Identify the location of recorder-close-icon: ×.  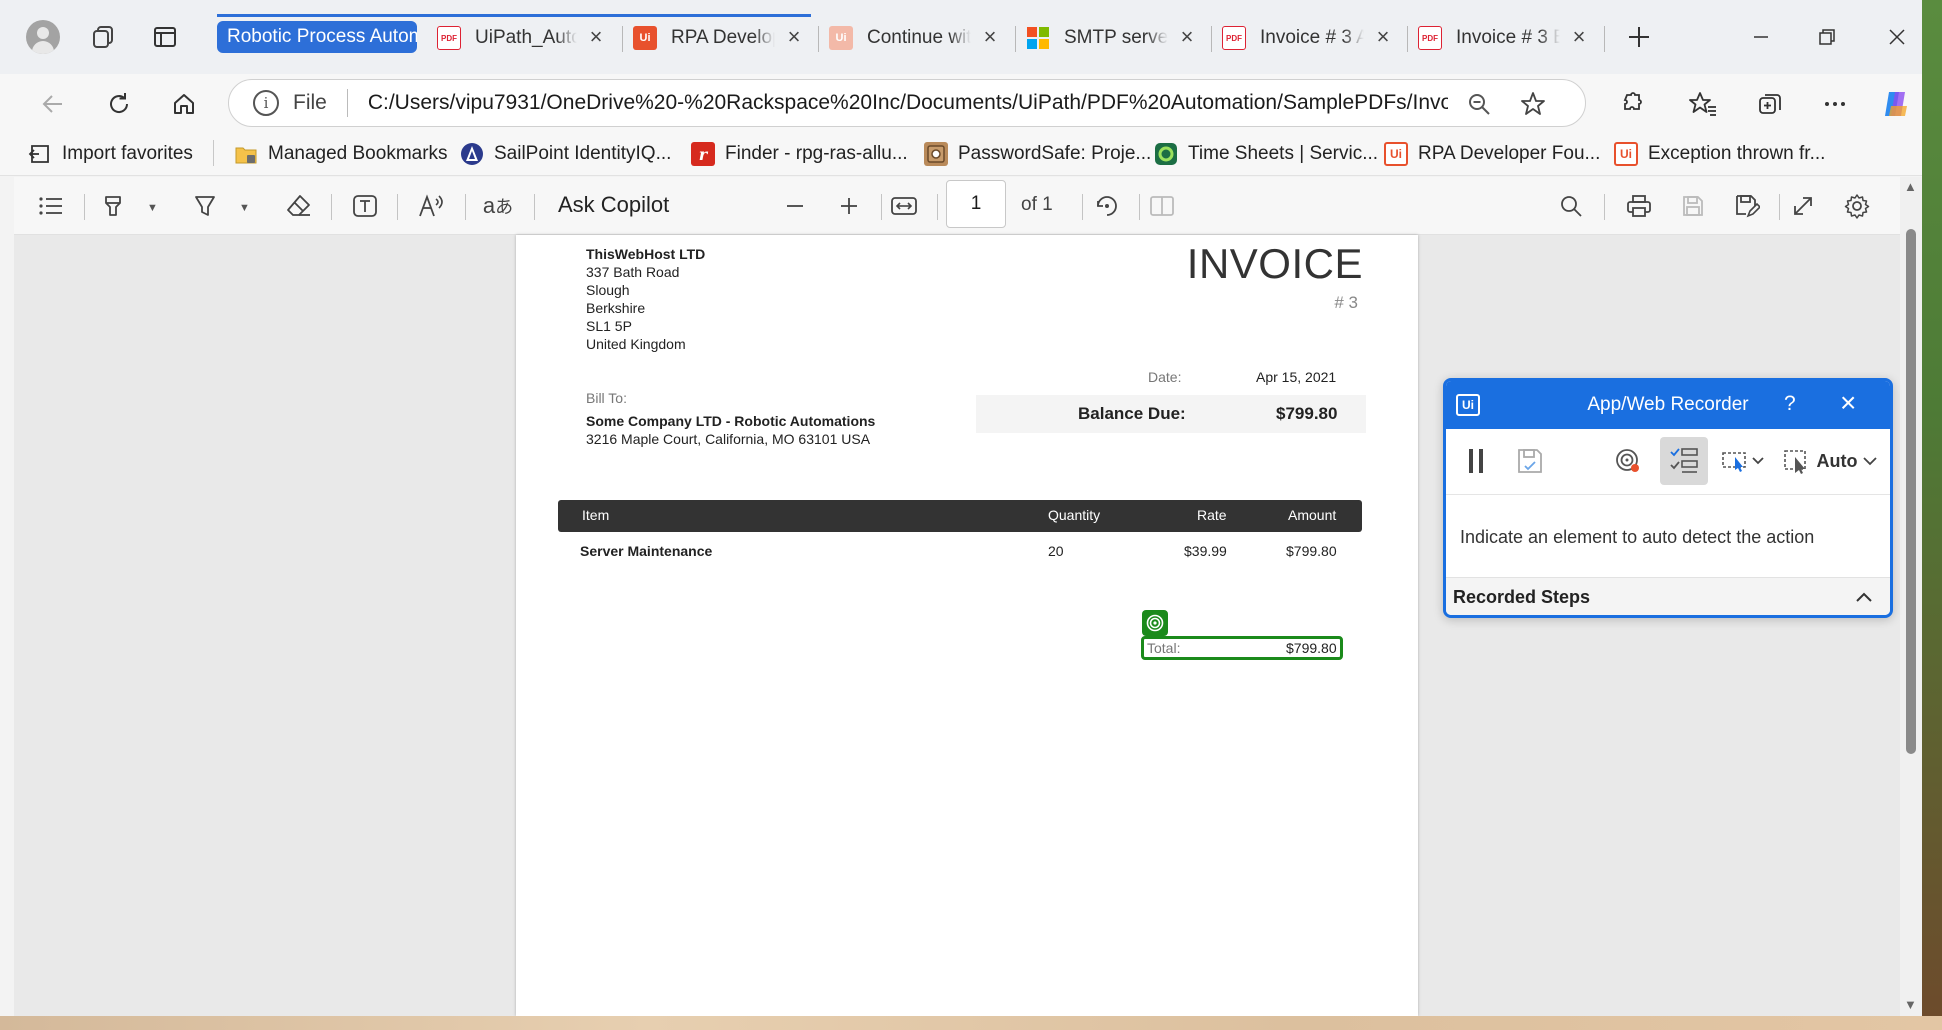
(1848, 403).